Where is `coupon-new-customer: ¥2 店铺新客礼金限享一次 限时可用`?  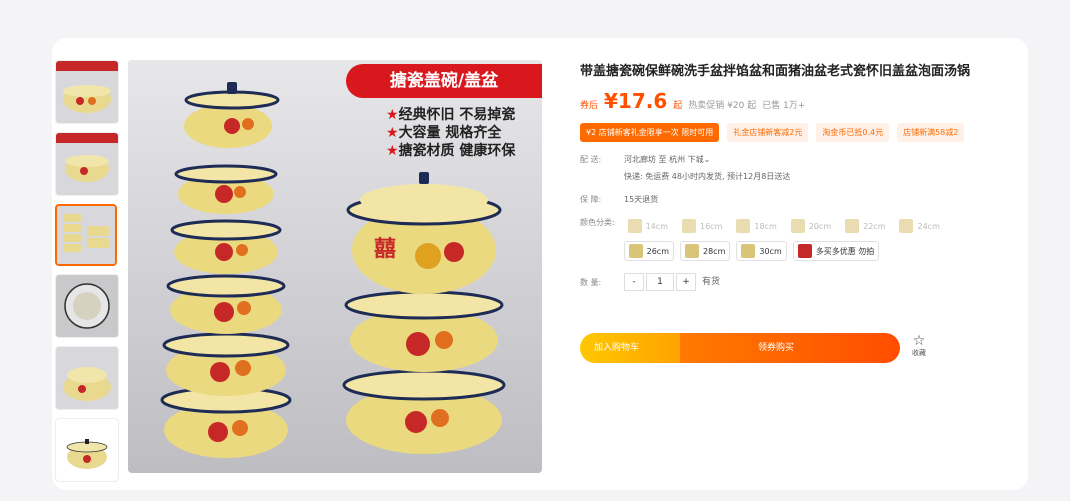 coupon-new-customer: ¥2 店铺新客礼金限享一次 限时可用 is located at coordinates (650, 132).